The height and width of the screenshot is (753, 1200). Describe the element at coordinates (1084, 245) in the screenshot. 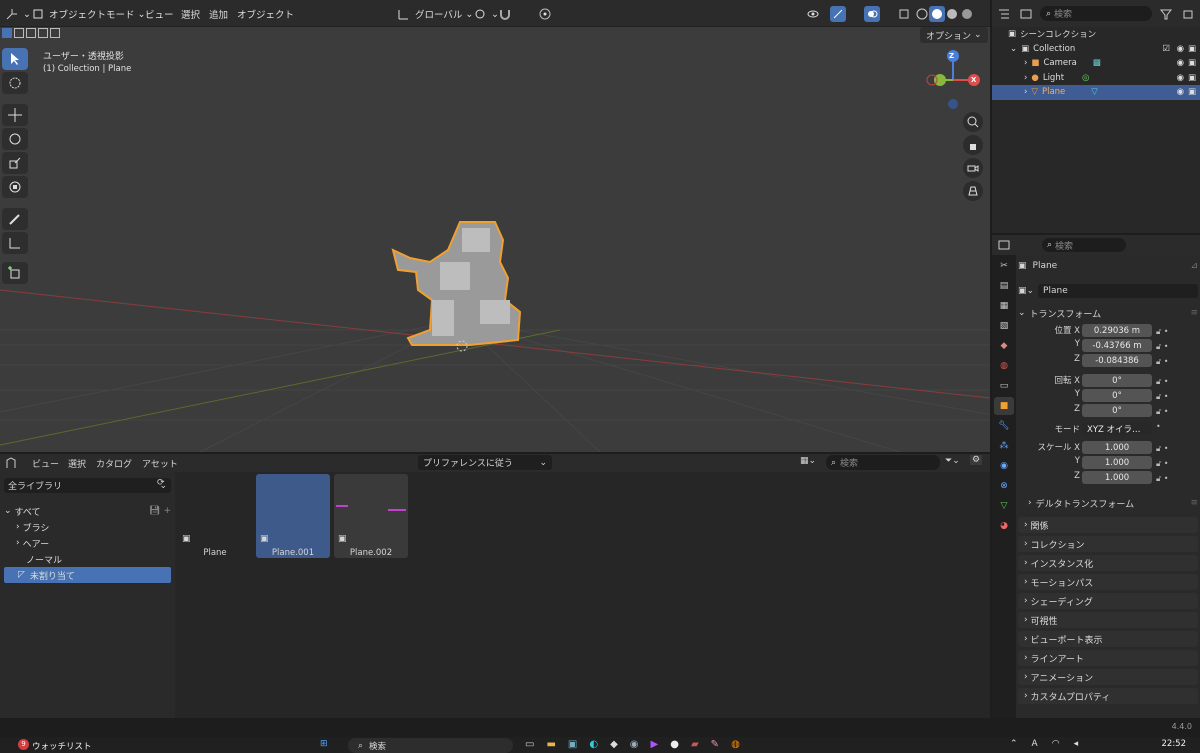

I see `properties-search-input: ⌕ 検索` at that location.